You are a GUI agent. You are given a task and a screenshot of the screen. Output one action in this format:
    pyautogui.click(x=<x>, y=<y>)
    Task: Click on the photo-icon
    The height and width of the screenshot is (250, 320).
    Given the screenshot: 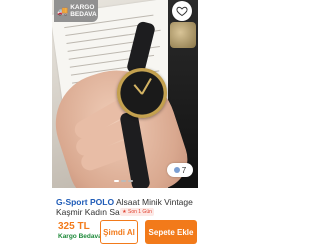 What is the action you would take?
    pyautogui.click(x=176, y=170)
    